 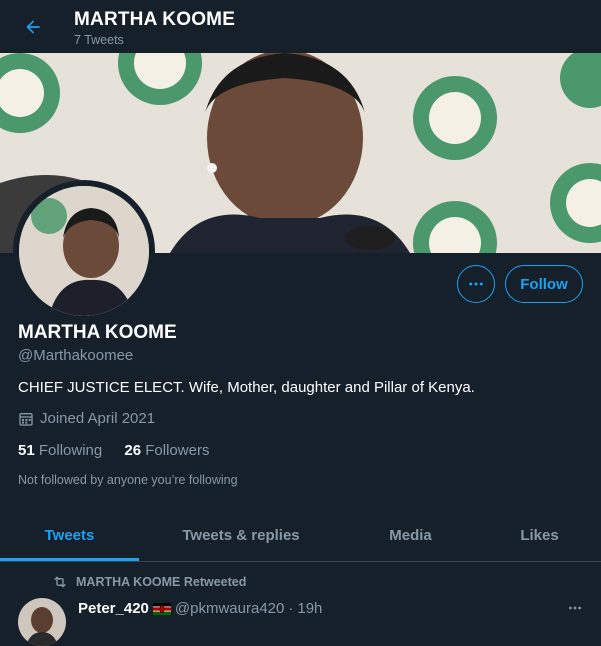 I want to click on profile-name: MARTHA KOOME, so click(x=97, y=332).